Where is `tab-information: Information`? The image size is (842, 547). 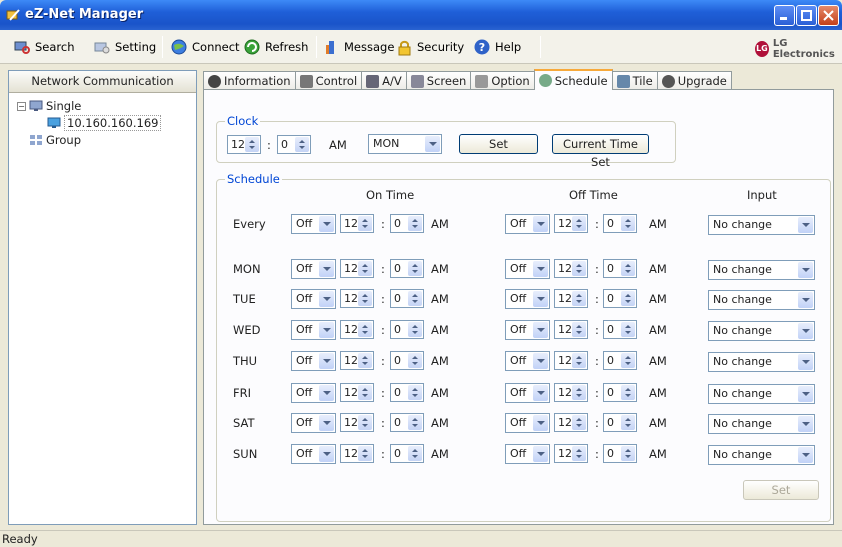
tab-information: Information is located at coordinates (249, 80).